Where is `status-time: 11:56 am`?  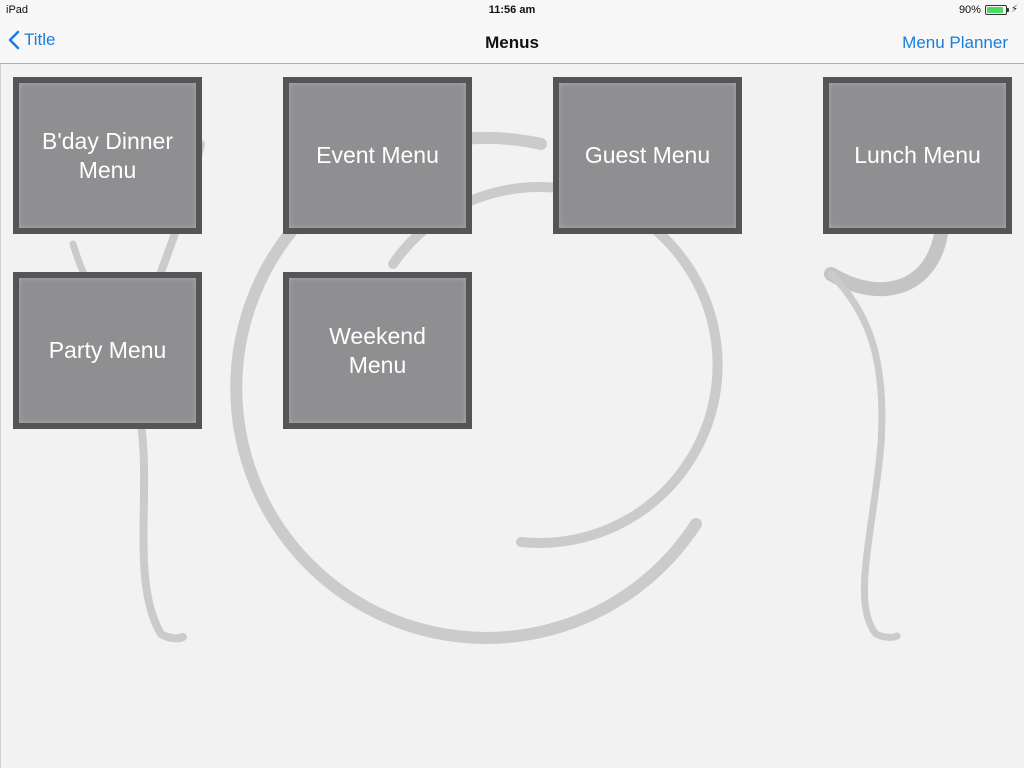
status-time: 11:56 am is located at coordinates (512, 10).